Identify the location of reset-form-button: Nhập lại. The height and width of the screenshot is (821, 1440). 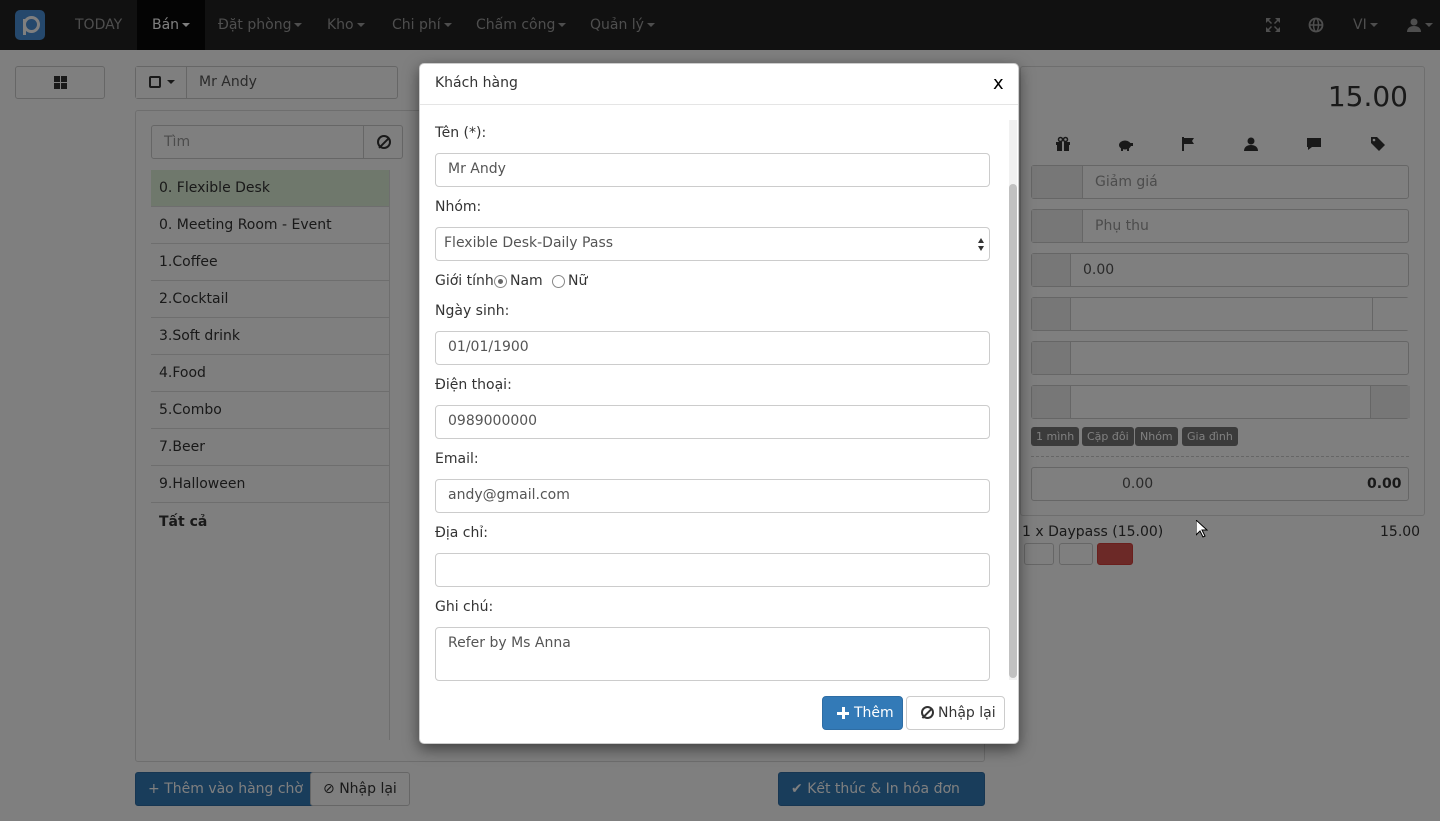
(955, 713).